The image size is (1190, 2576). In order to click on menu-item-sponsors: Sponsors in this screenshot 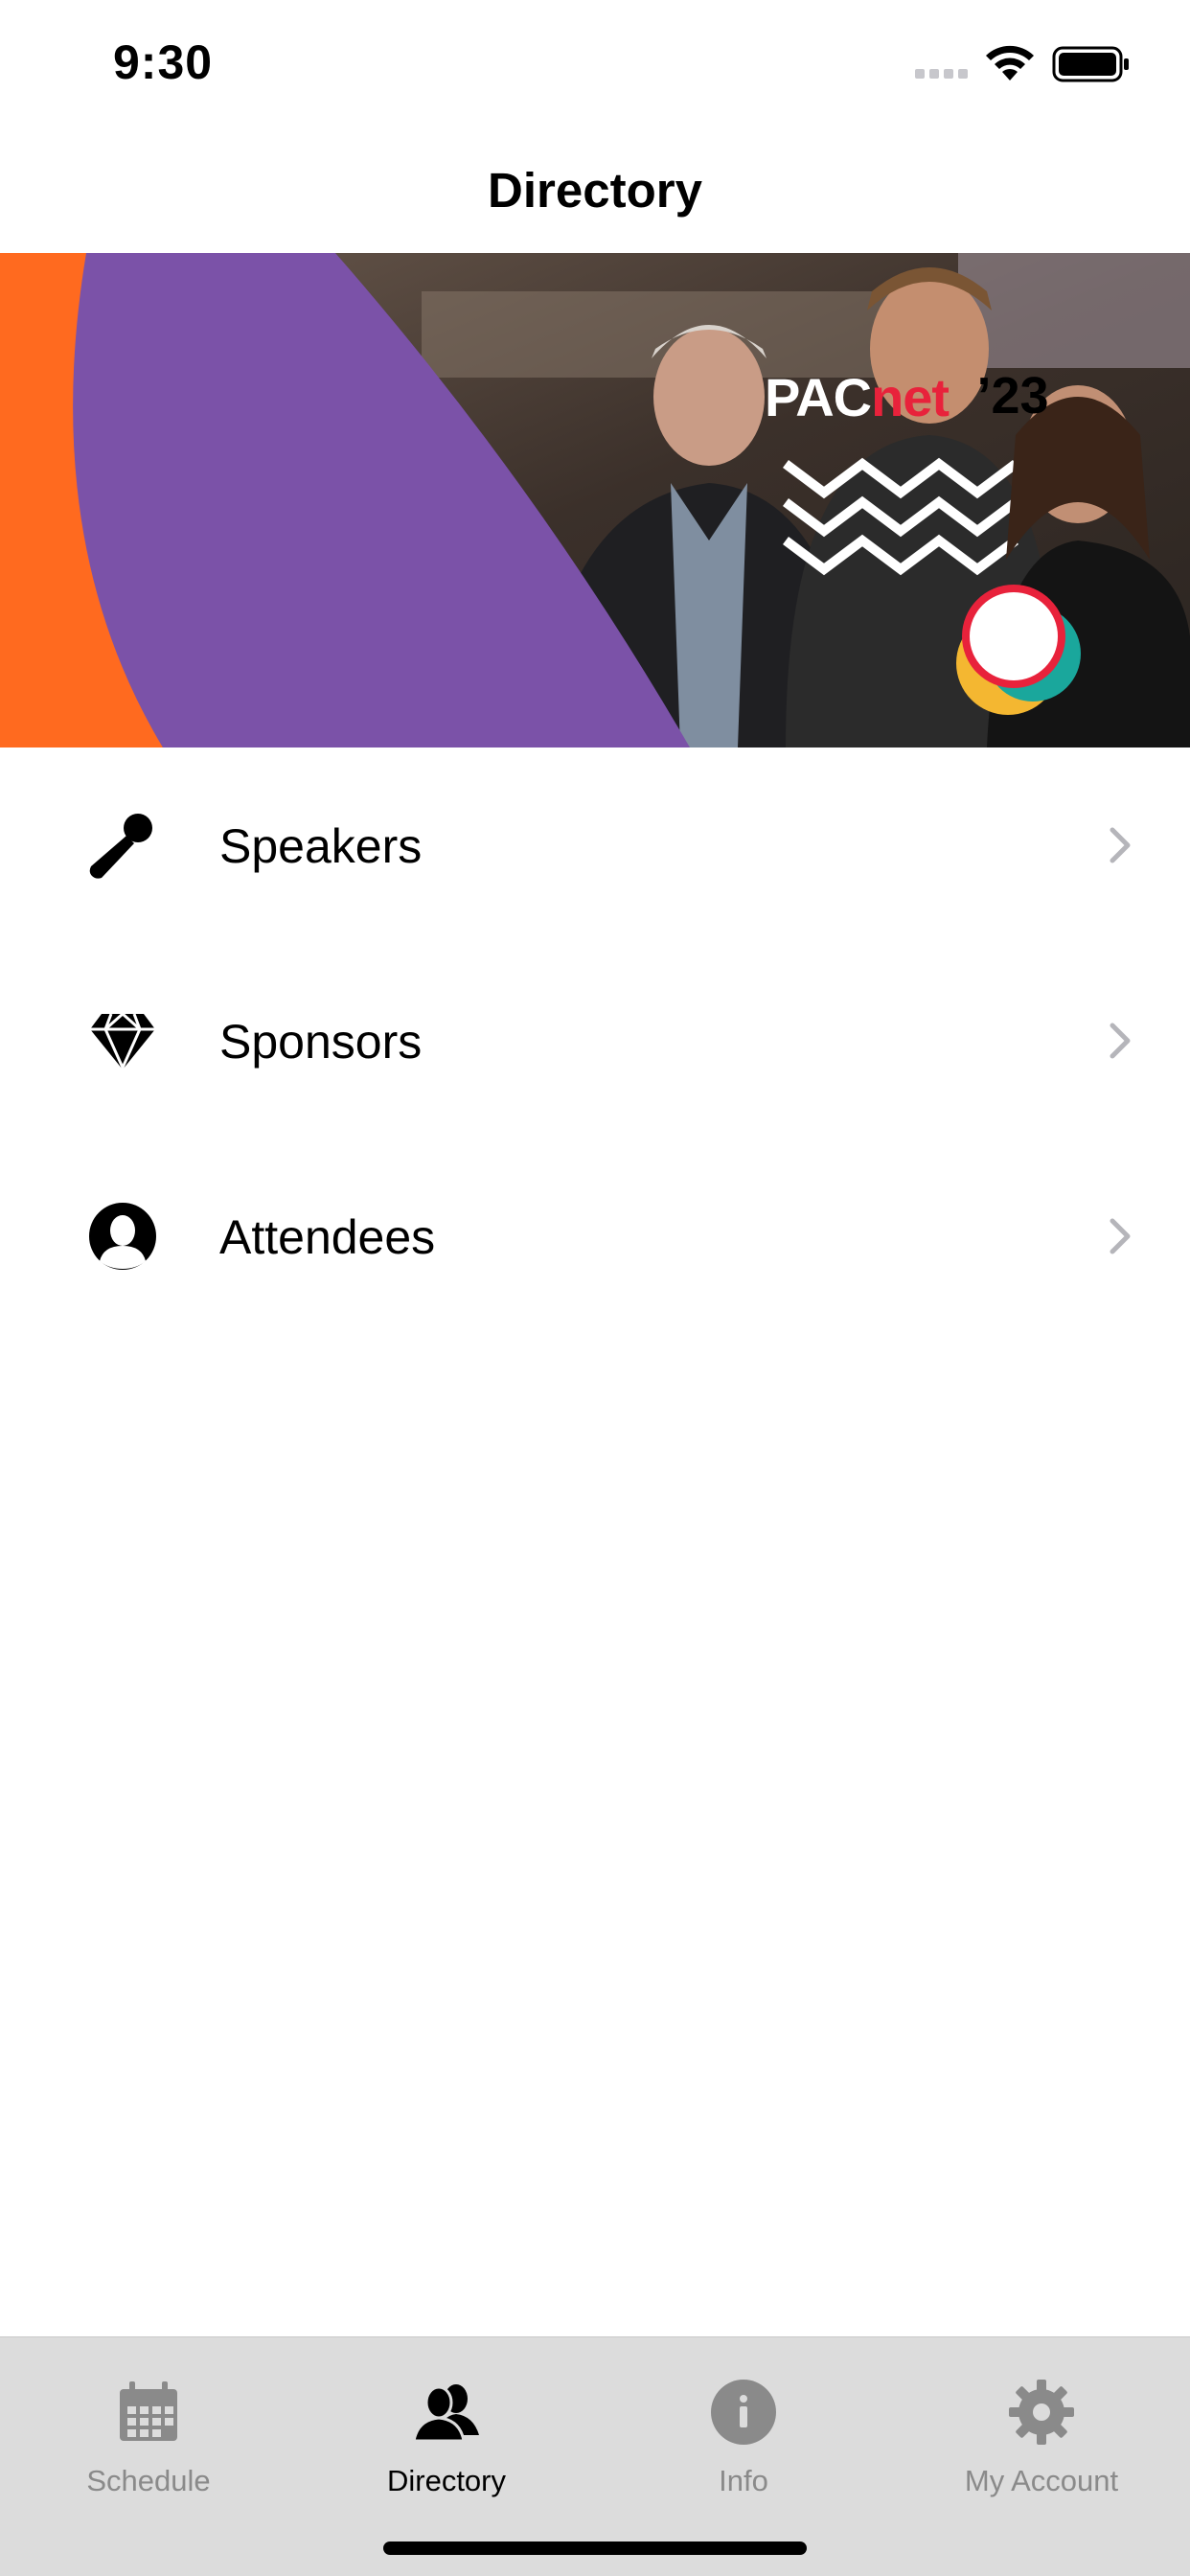, I will do `click(595, 1040)`.